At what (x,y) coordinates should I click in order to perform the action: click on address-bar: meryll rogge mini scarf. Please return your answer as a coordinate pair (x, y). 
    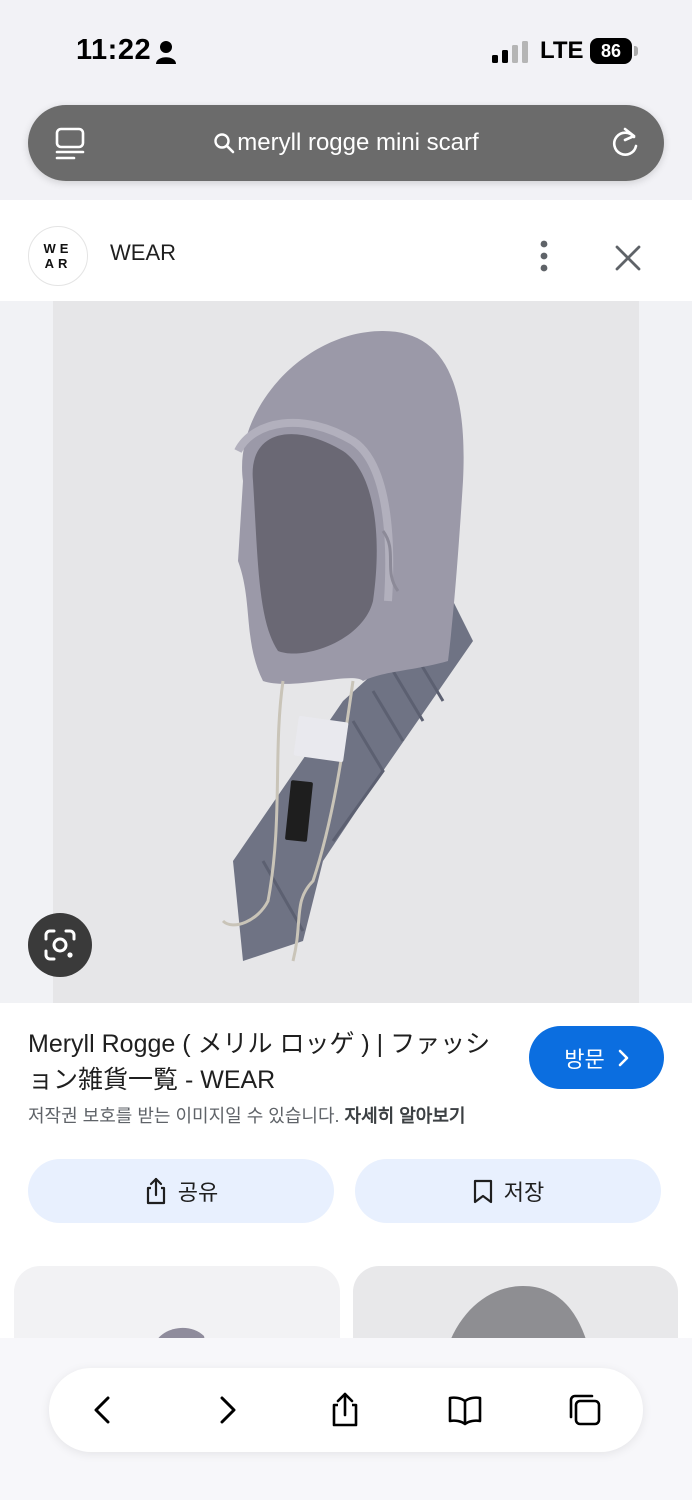
    Looking at the image, I should click on (346, 143).